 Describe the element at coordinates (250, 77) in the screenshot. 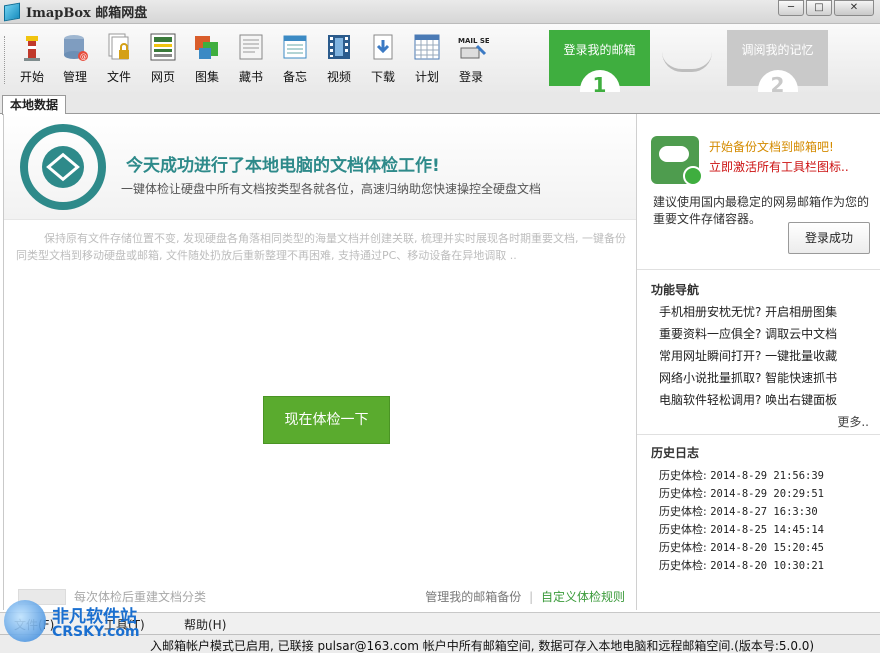

I see `toolbar-book-label: 藏书` at that location.